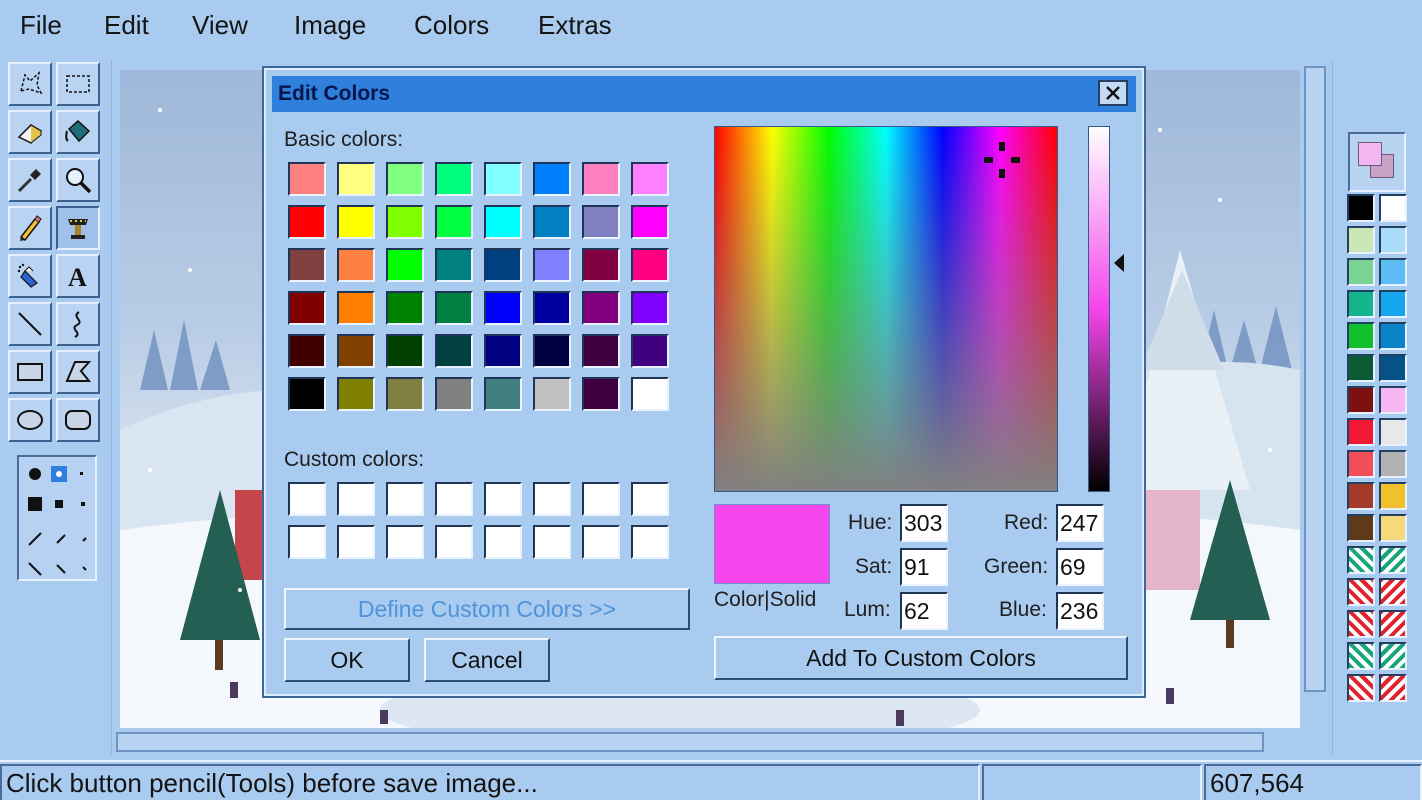 The height and width of the screenshot is (800, 1422). Describe the element at coordinates (1113, 93) in the screenshot. I see `close-button` at that location.